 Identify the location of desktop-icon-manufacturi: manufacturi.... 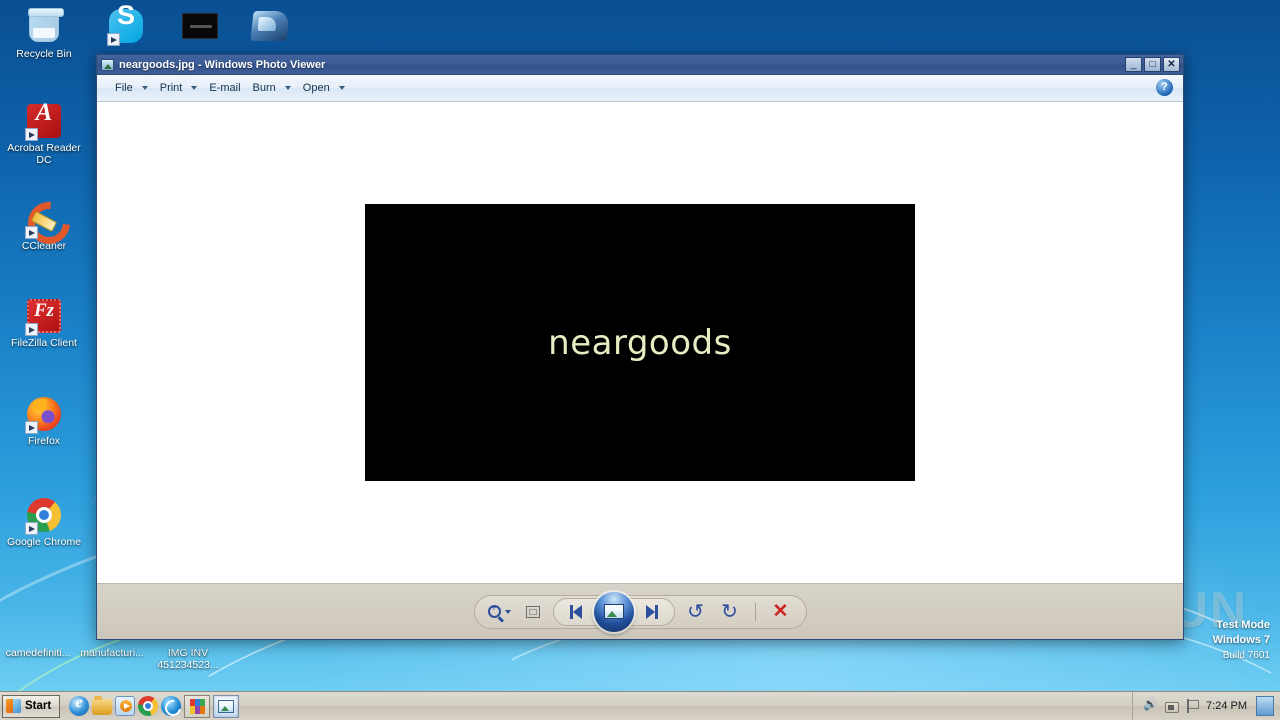
(112, 653).